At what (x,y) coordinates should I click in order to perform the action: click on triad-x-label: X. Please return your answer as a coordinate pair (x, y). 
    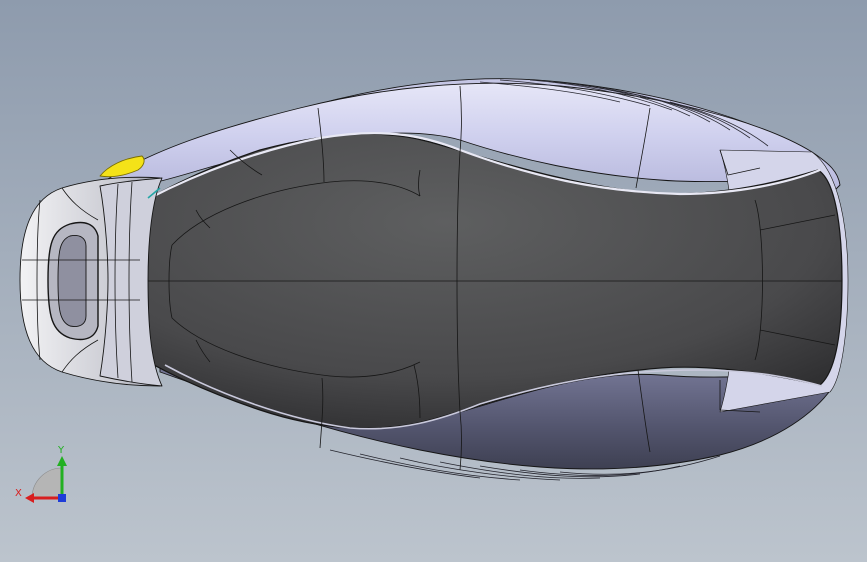
    Looking at the image, I should click on (18, 493).